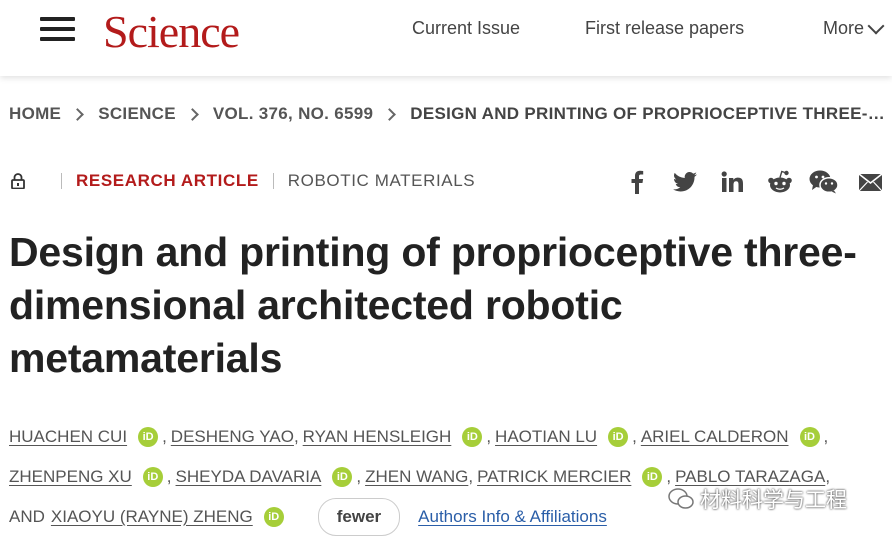 The height and width of the screenshot is (537, 892). Describe the element at coordinates (232, 437) in the screenshot. I see `author-link: DESHENG YAO` at that location.